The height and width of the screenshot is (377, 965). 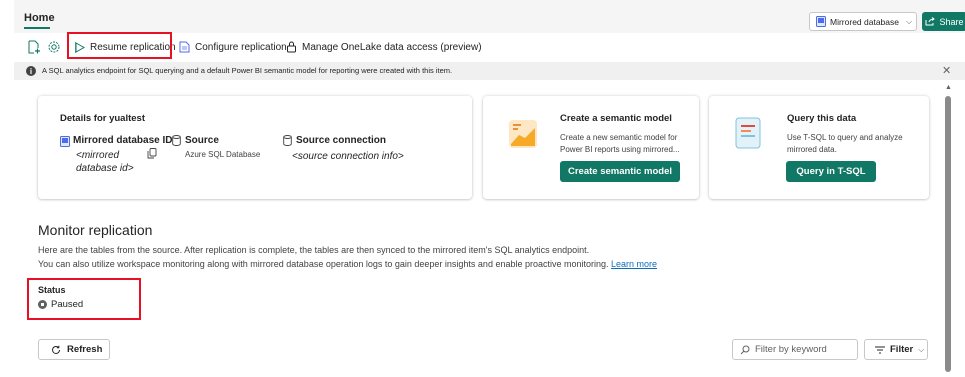 I want to click on lock-icon, so click(x=291, y=47).